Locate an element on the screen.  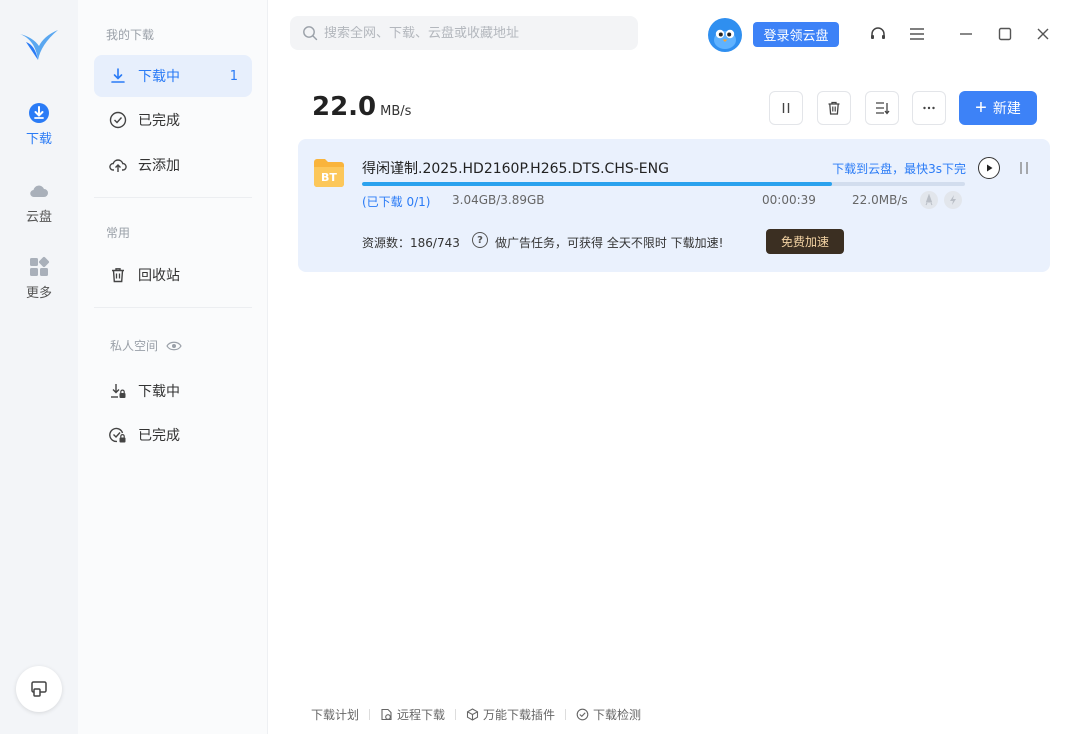
rail-item-download: 下载 is located at coordinates (39, 124).